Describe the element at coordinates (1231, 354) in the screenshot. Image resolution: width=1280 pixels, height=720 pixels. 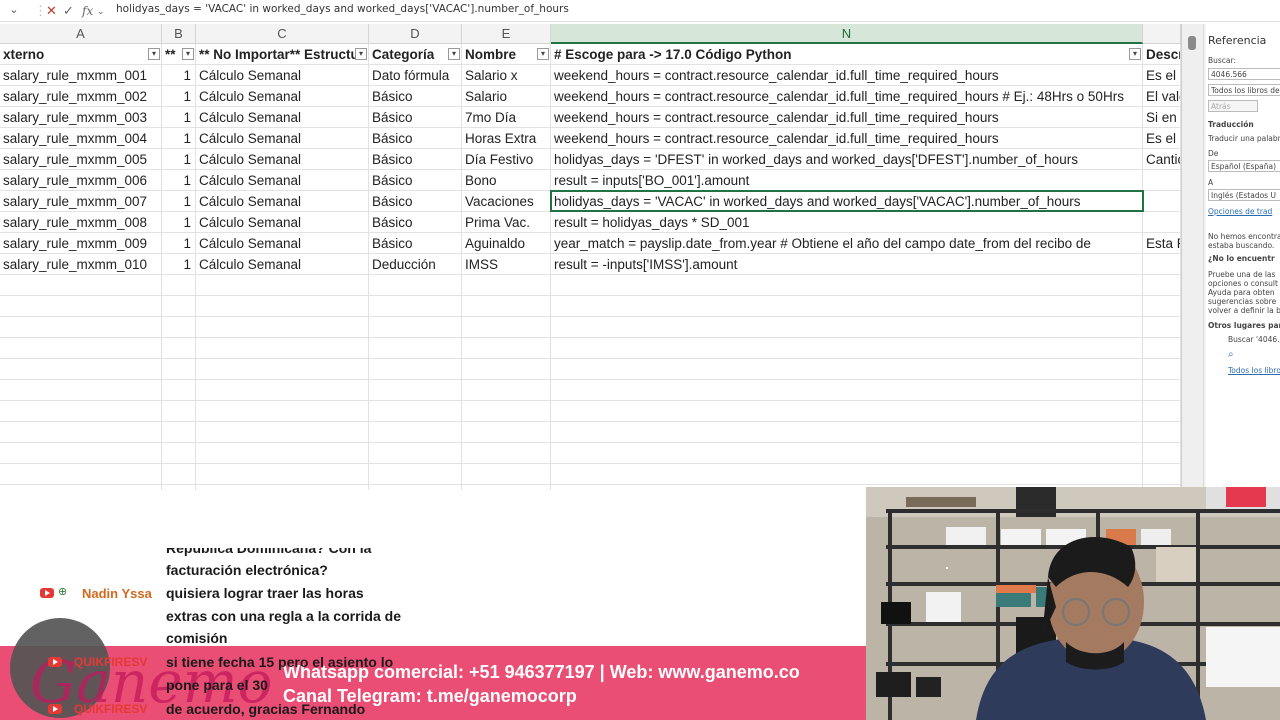
I see `search-book-icon: ⌕` at that location.